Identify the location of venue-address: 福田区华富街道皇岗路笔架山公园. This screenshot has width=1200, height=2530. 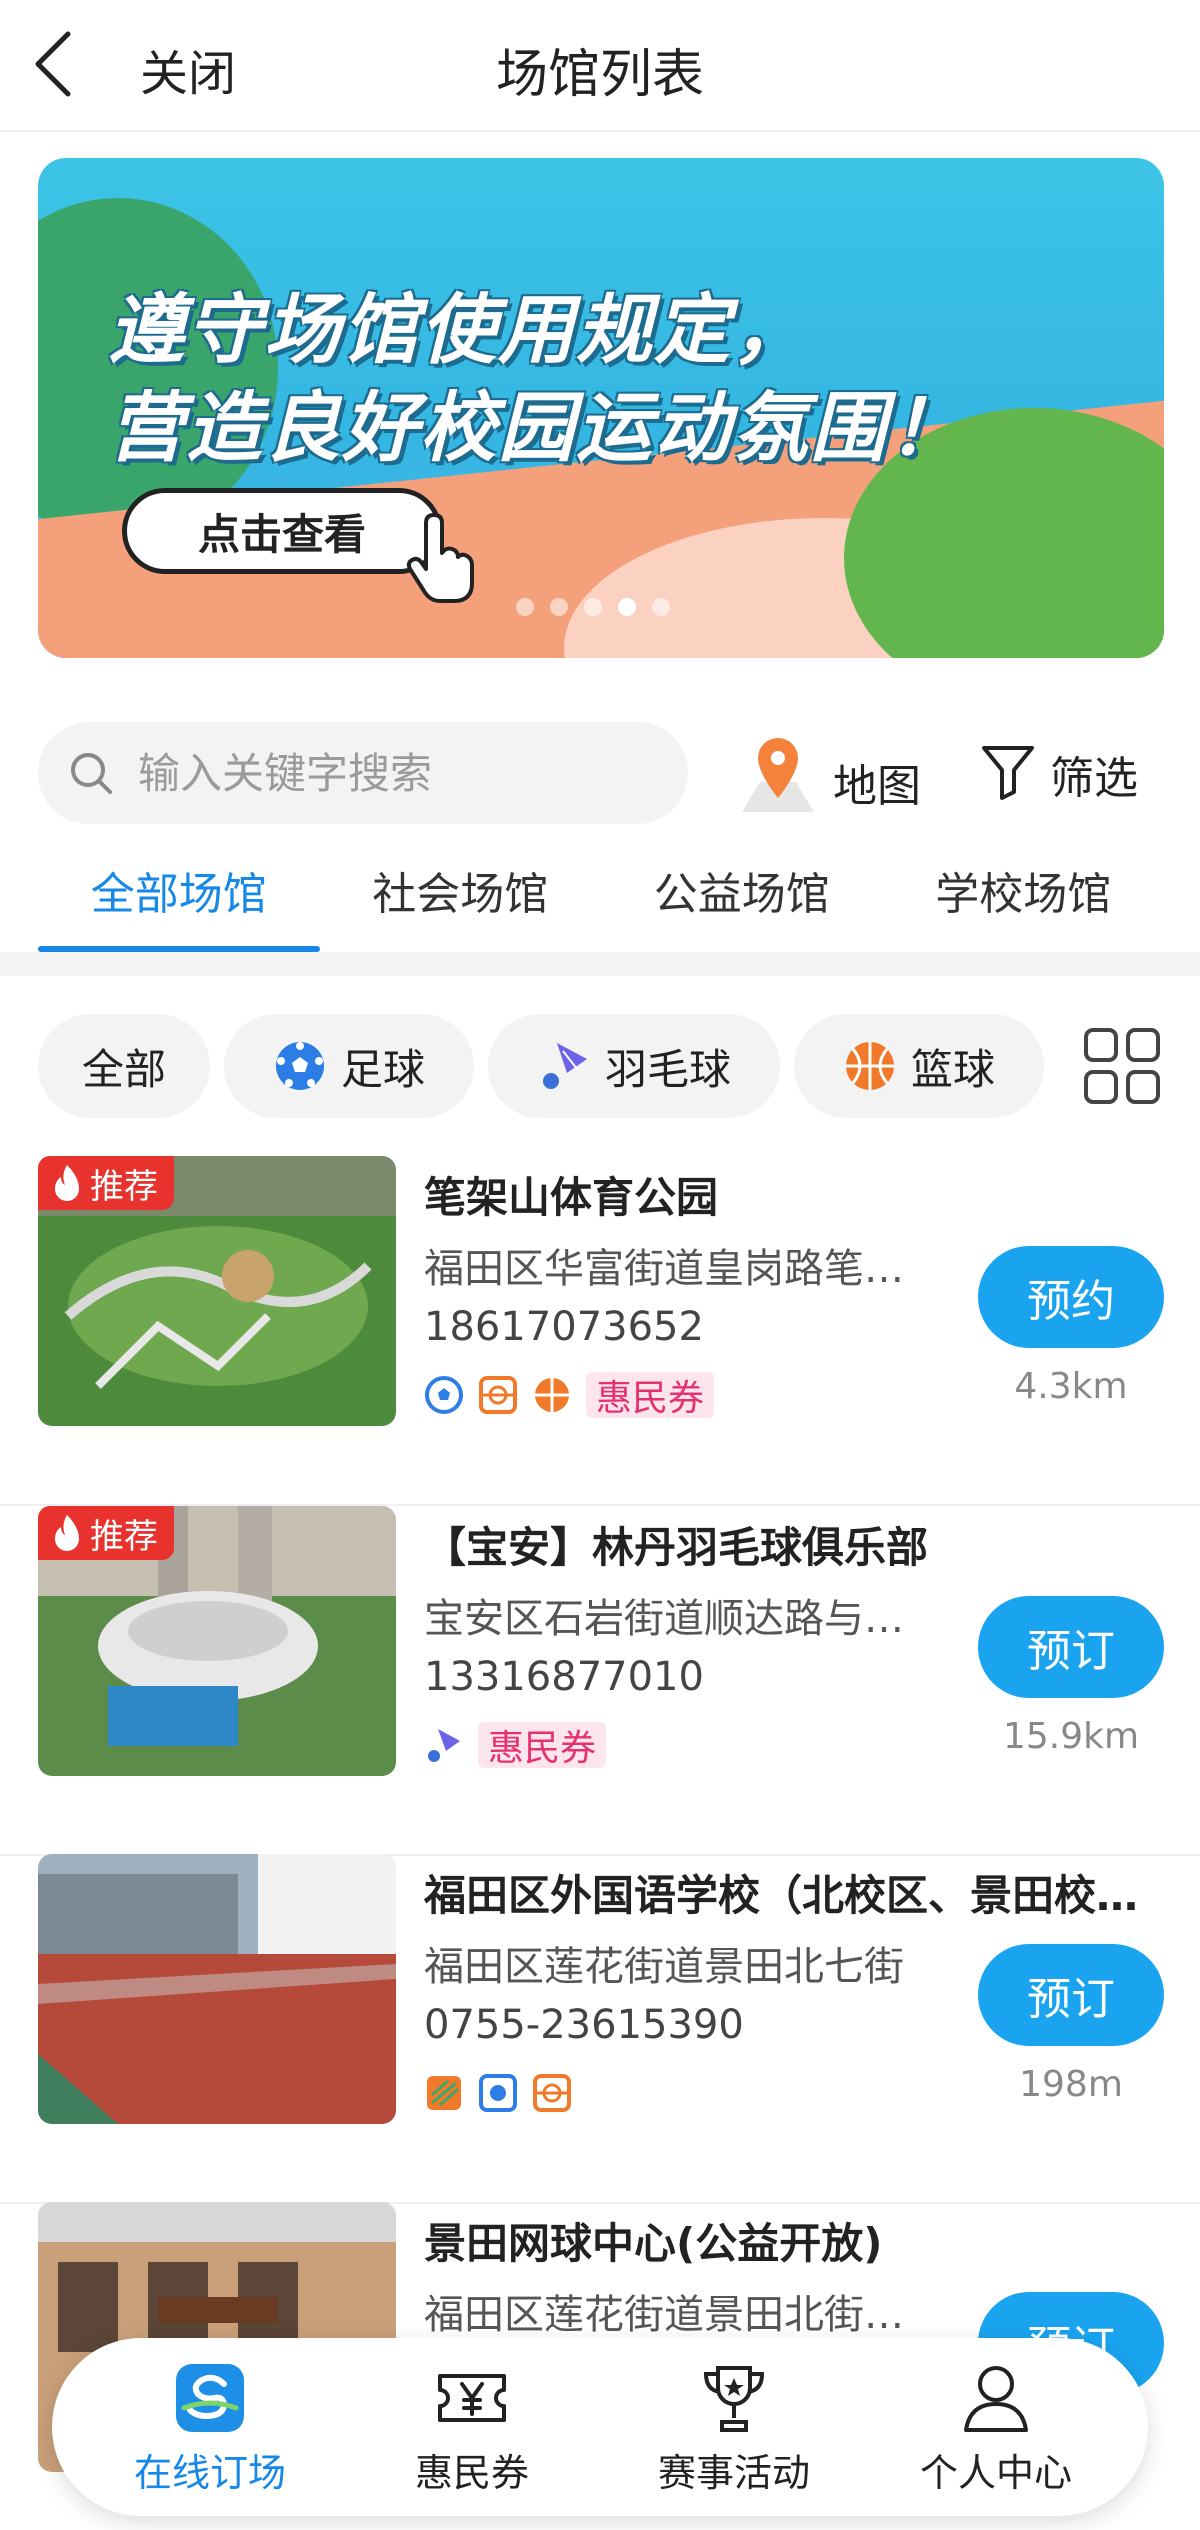
(674, 1269).